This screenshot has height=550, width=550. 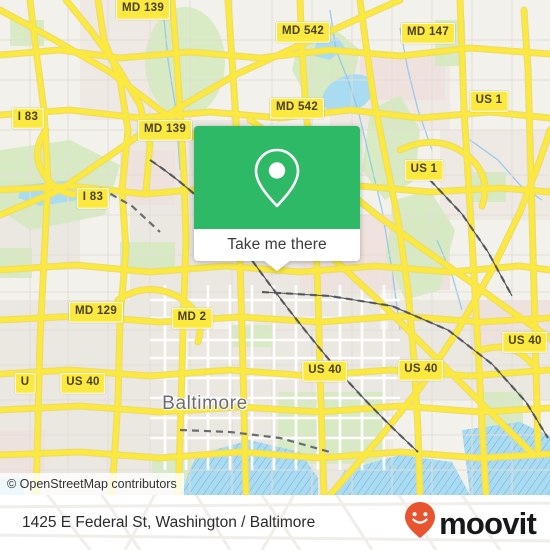 What do you see at coordinates (192, 318) in the screenshot?
I see `road-shield: MD 2` at bounding box center [192, 318].